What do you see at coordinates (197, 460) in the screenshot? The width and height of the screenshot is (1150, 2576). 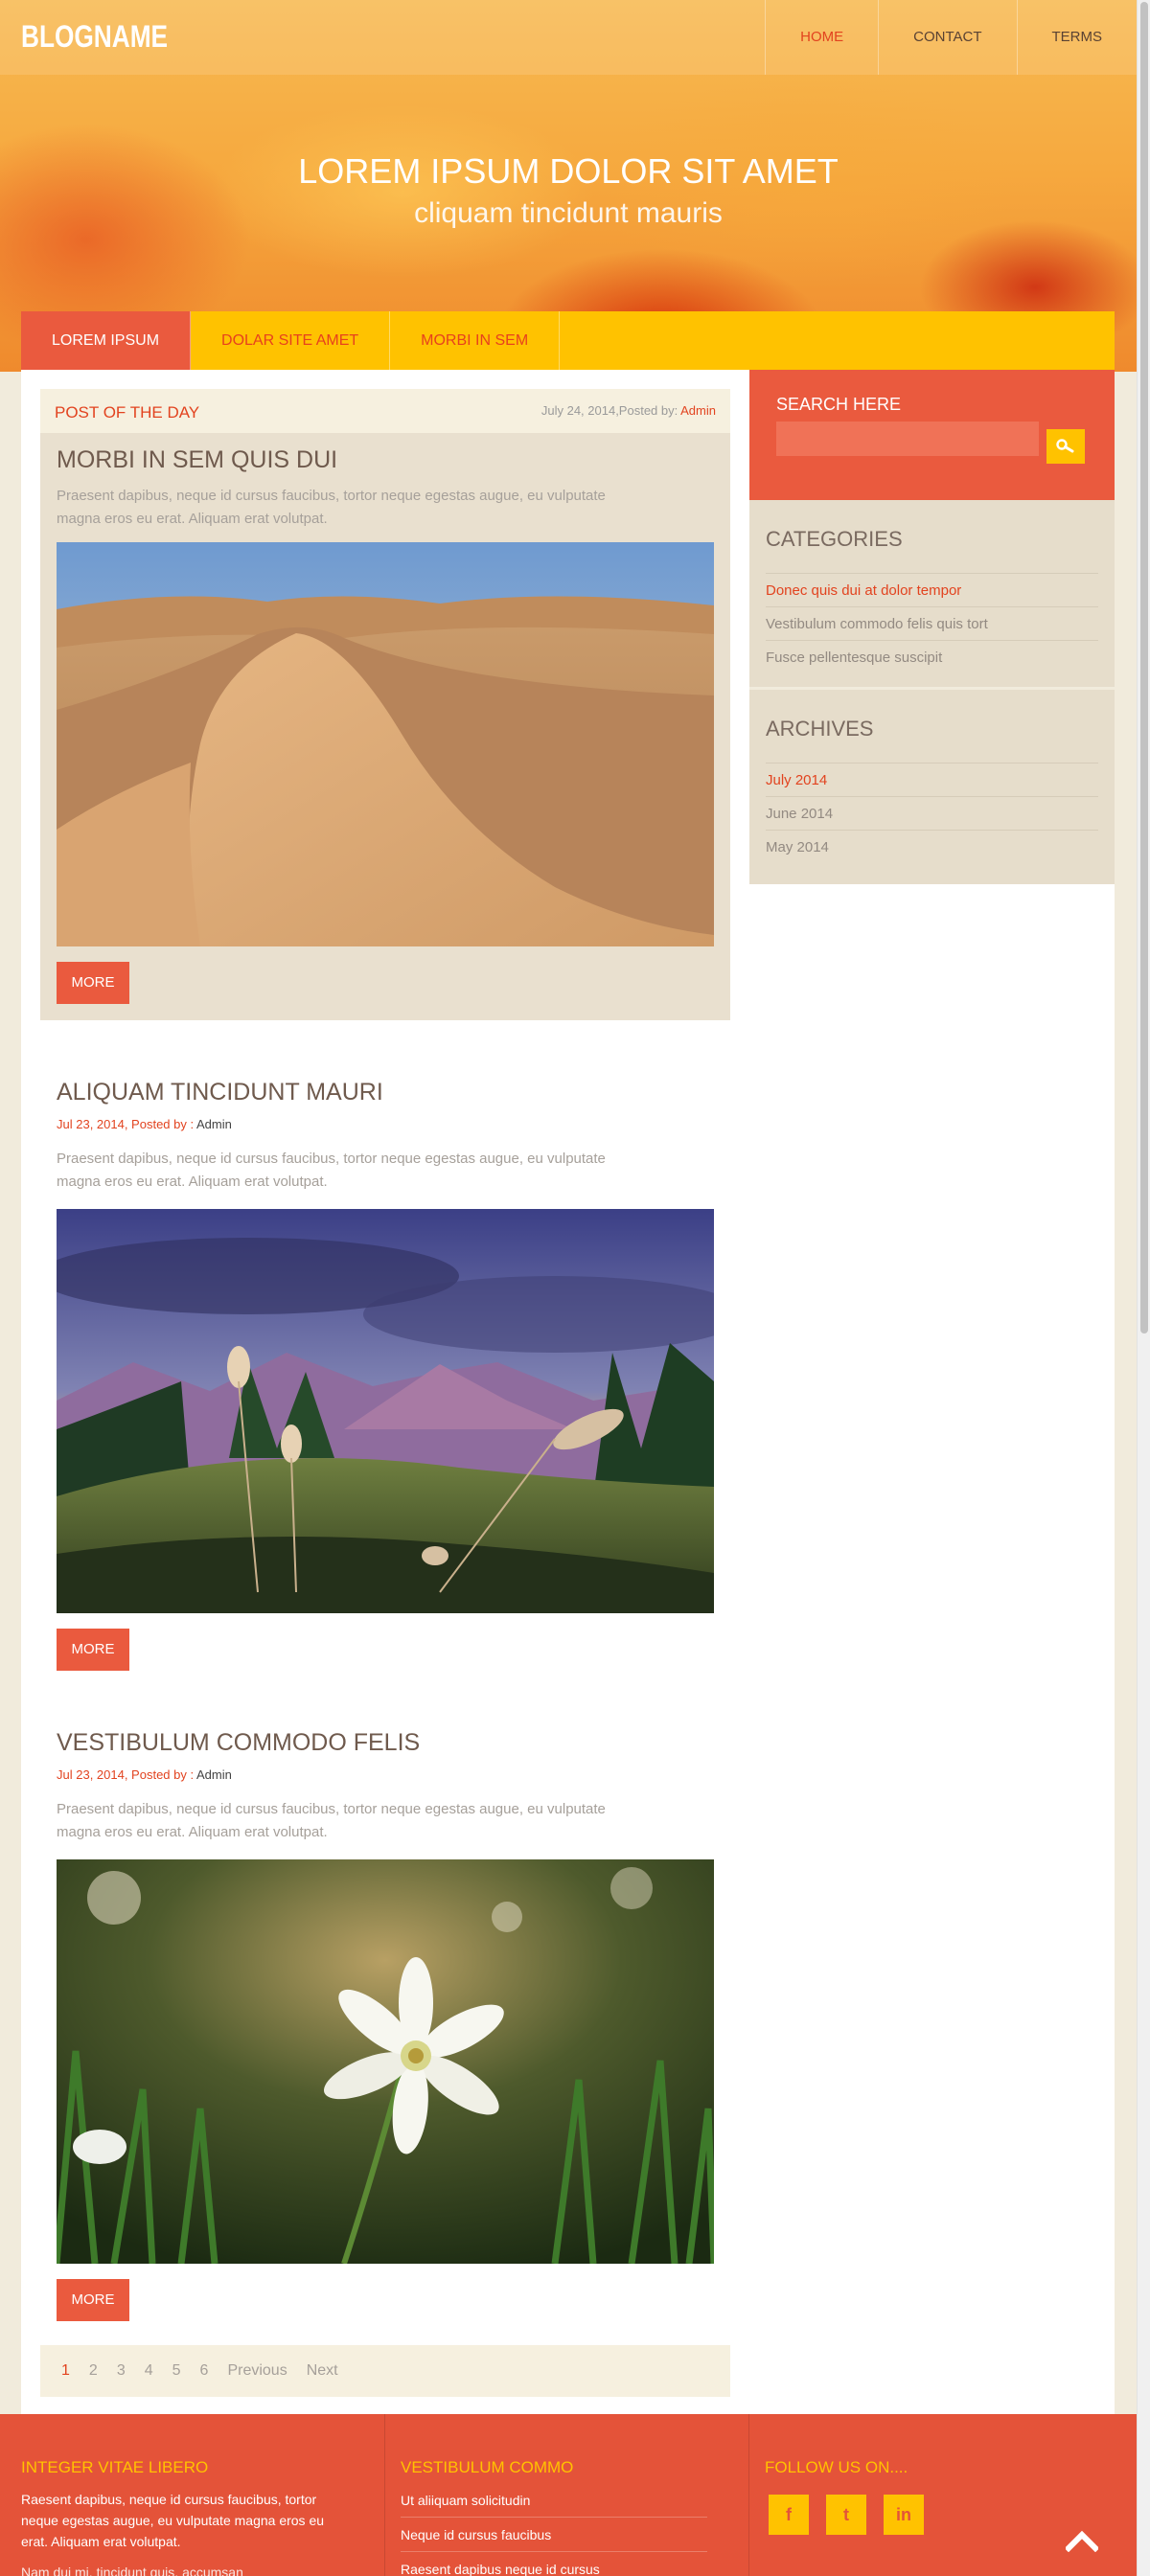 I see `post-title: MORBI IN SEM QUIS DUI` at bounding box center [197, 460].